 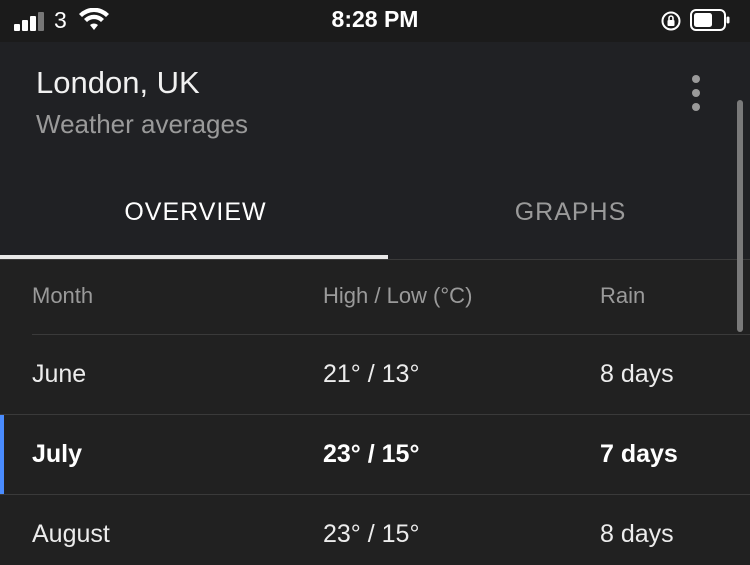 What do you see at coordinates (696, 79) in the screenshot?
I see `more-vertical-icon` at bounding box center [696, 79].